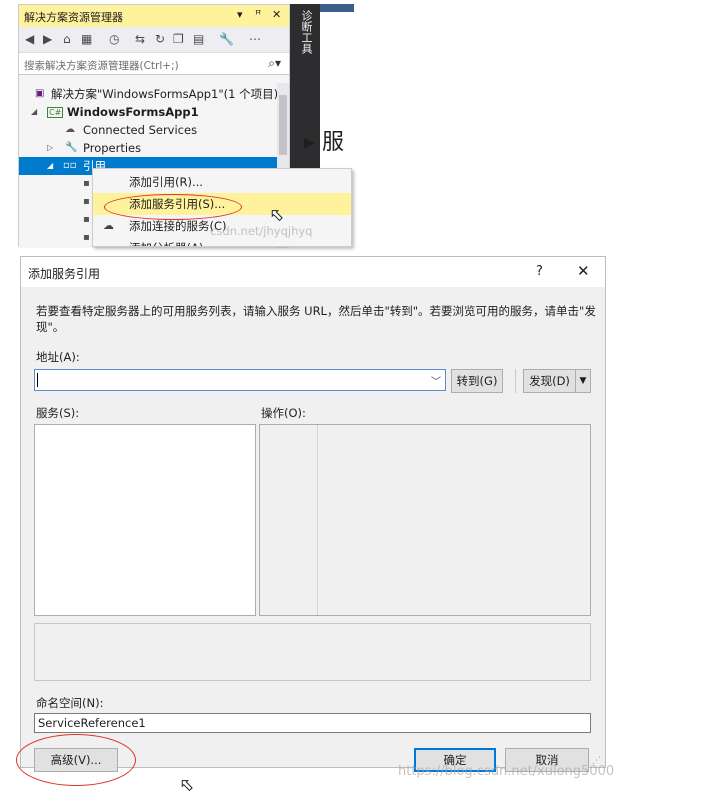  What do you see at coordinates (114, 39) in the screenshot?
I see `pending-changes-icon: ◷` at bounding box center [114, 39].